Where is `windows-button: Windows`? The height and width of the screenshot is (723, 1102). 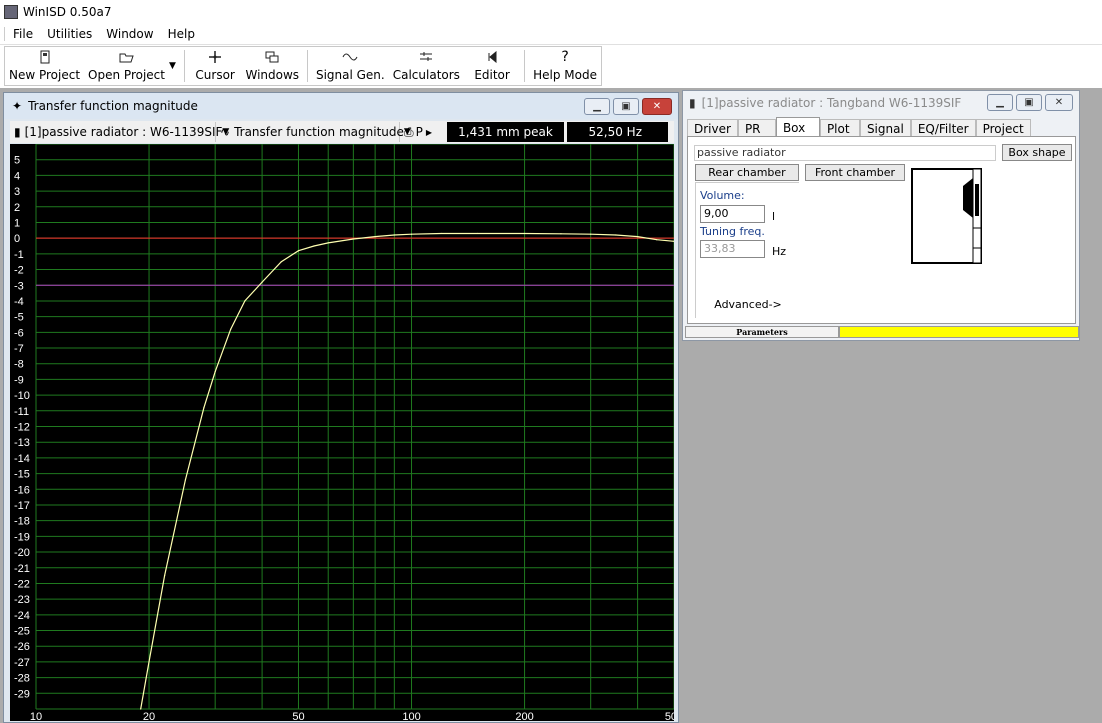 windows-button: Windows is located at coordinates (272, 66).